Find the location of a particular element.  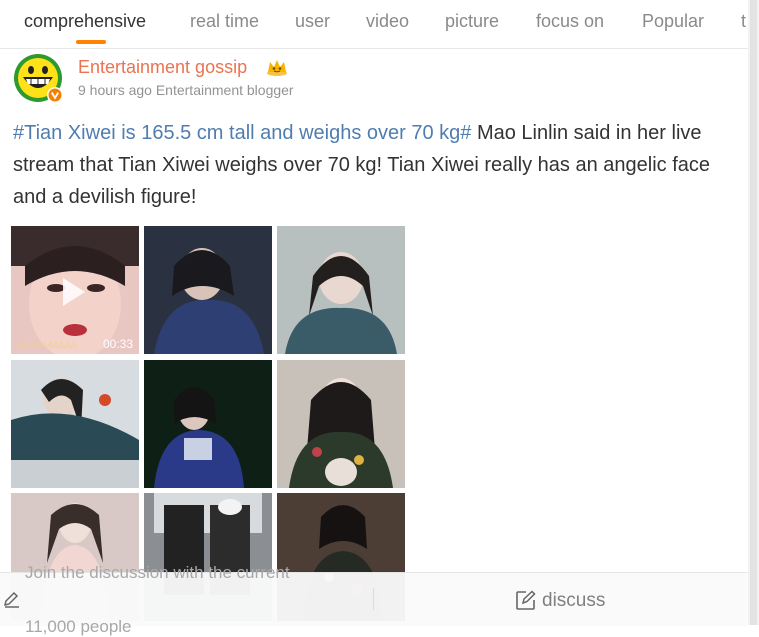

post-time: 9 hours ago is located at coordinates (115, 90).